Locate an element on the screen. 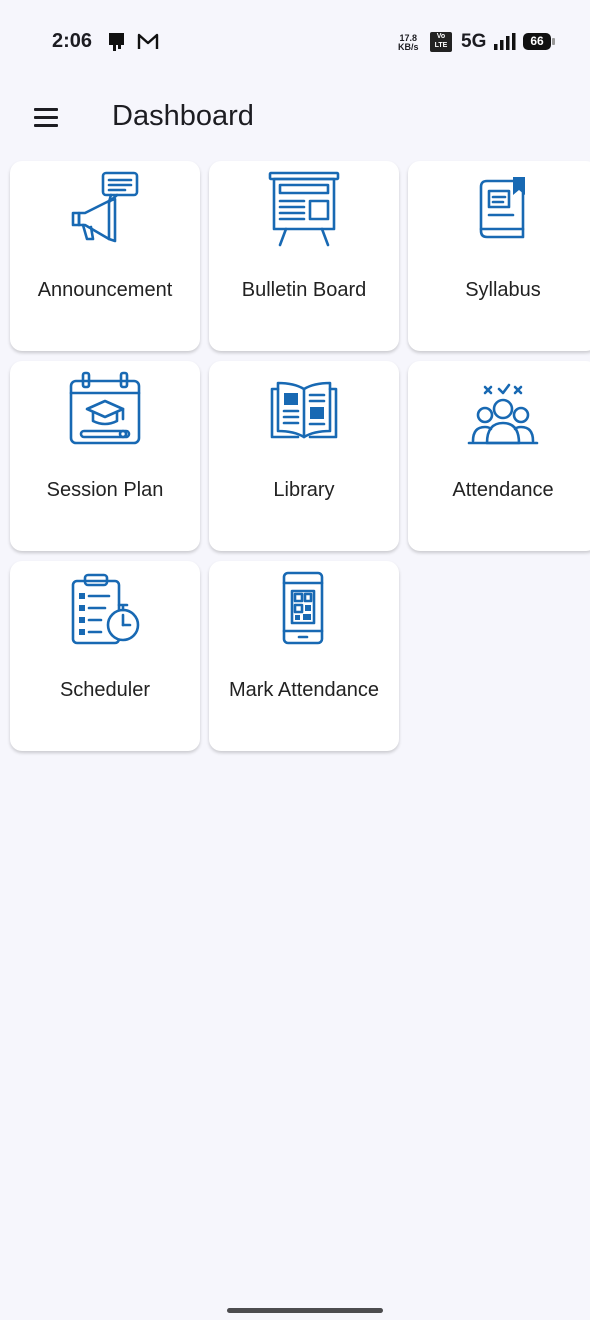 Image resolution: width=590 pixels, height=1320 pixels. network-speed: 17.8 KB/s is located at coordinates (408, 43).